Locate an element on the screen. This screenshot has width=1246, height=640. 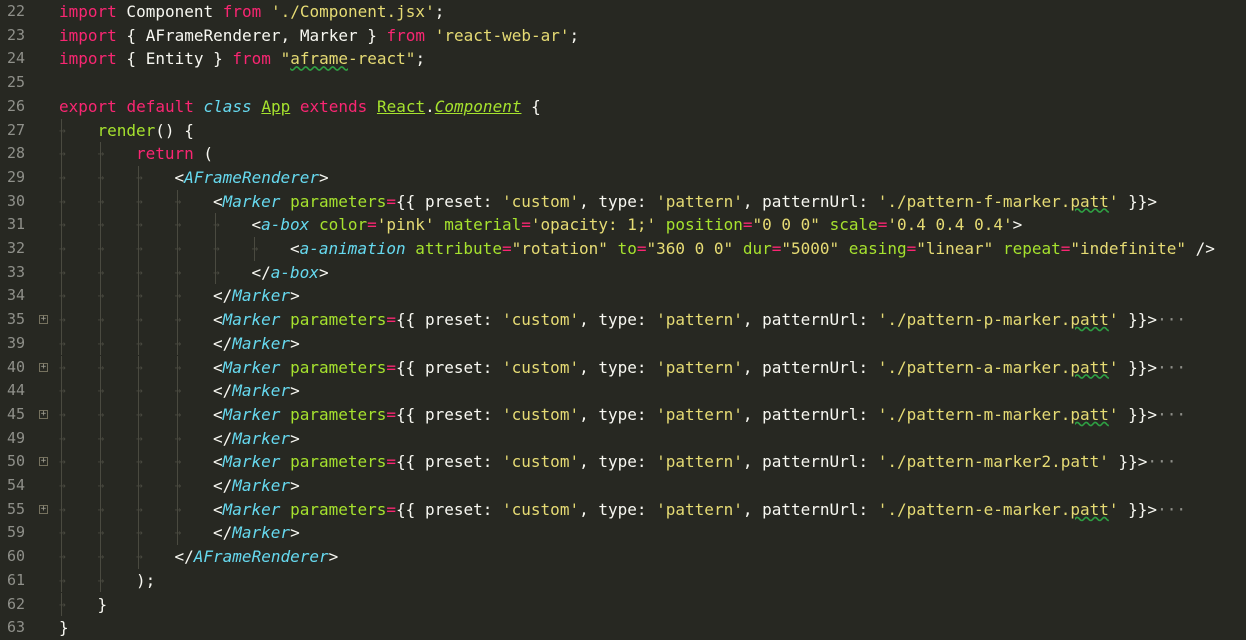
code-token: } is located at coordinates (64, 628).